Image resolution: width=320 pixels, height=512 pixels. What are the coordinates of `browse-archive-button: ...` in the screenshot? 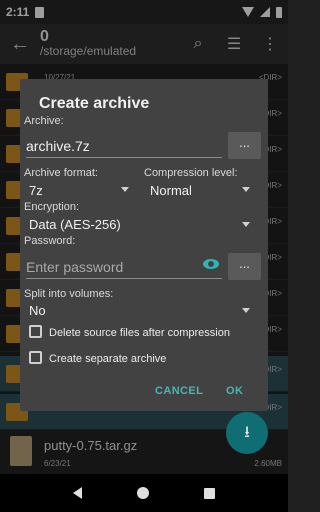 It's located at (244, 145).